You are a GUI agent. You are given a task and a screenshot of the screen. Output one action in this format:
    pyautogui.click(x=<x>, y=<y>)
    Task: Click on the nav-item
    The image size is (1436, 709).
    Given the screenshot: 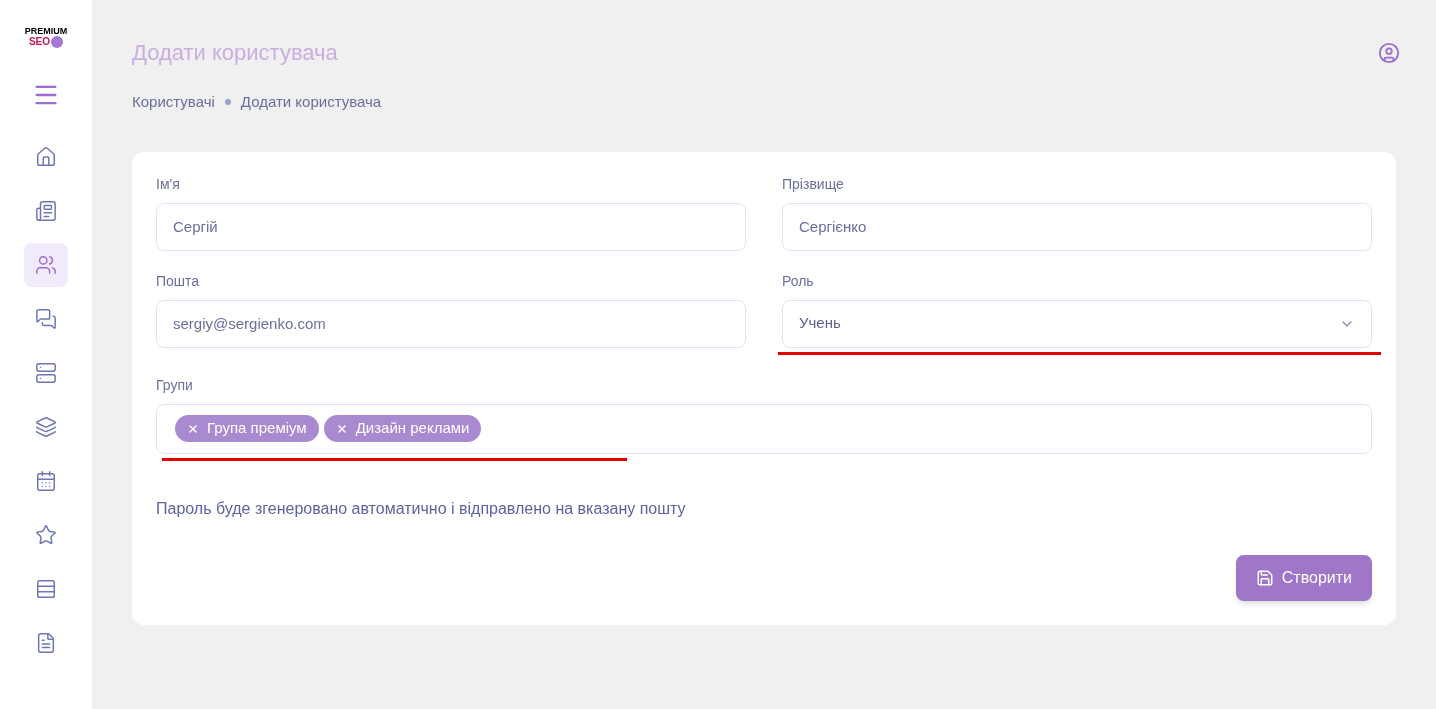 What is the action you would take?
    pyautogui.click(x=46, y=265)
    